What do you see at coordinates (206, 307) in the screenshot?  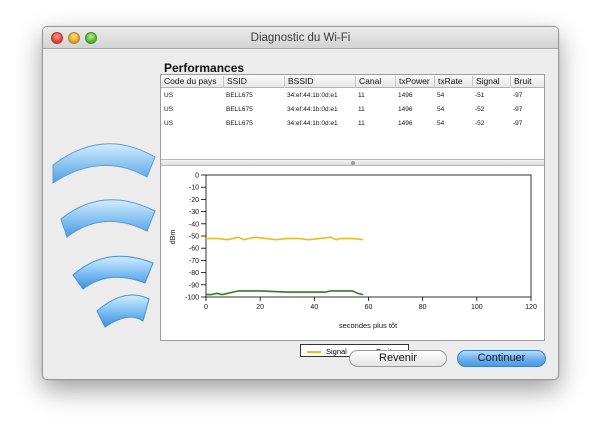 I see `x-tick-label: 0` at bounding box center [206, 307].